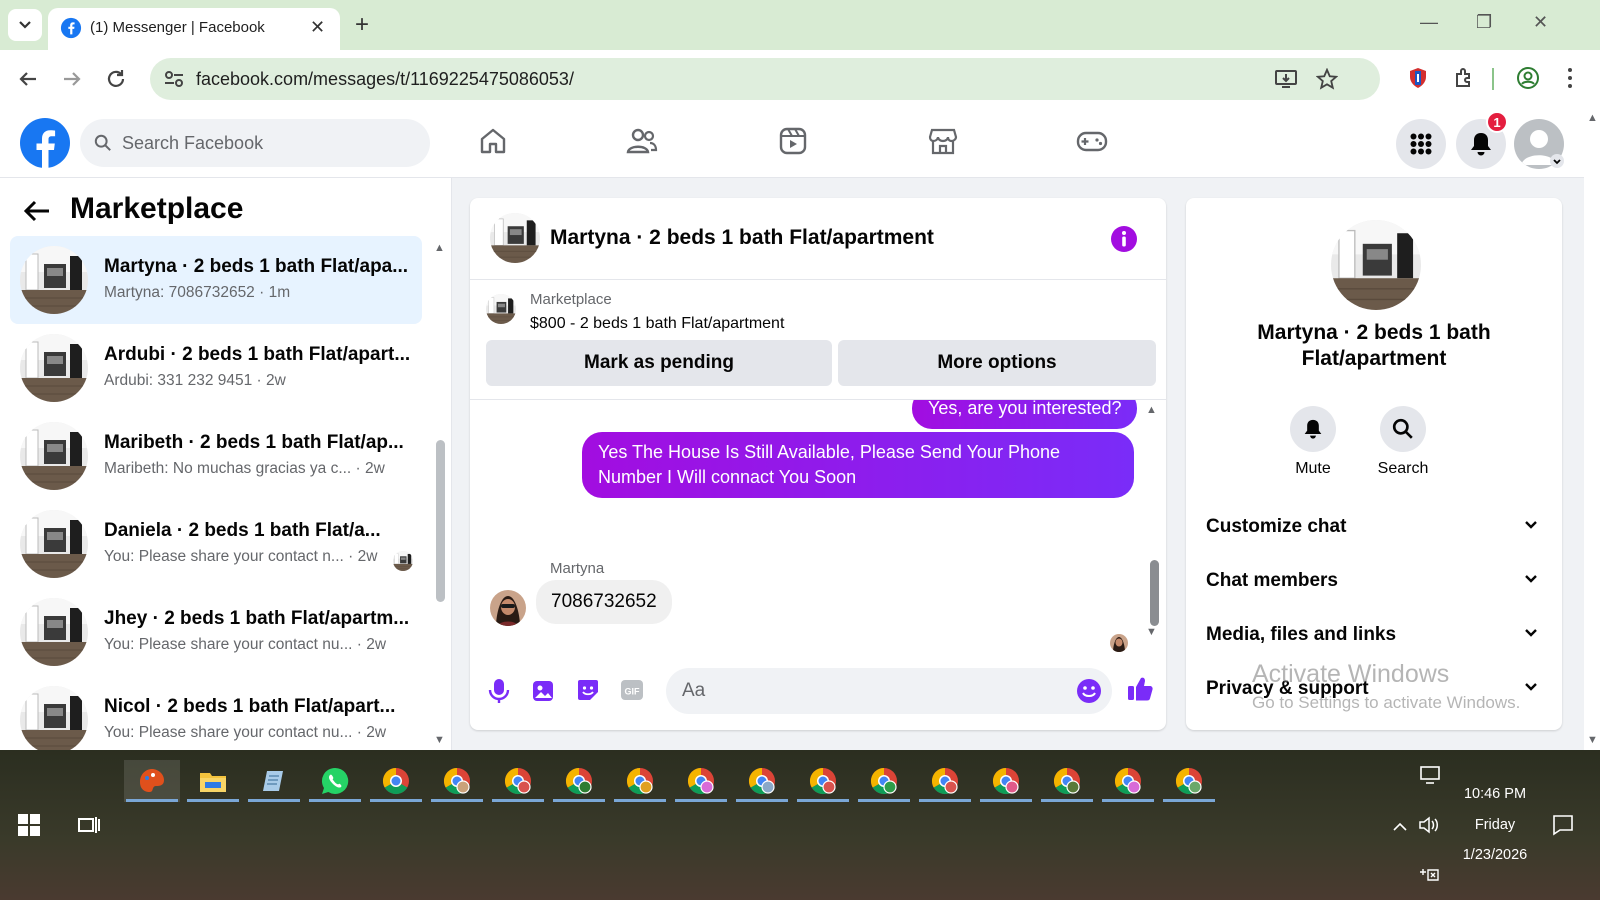  I want to click on info-avatar, so click(1376, 265).